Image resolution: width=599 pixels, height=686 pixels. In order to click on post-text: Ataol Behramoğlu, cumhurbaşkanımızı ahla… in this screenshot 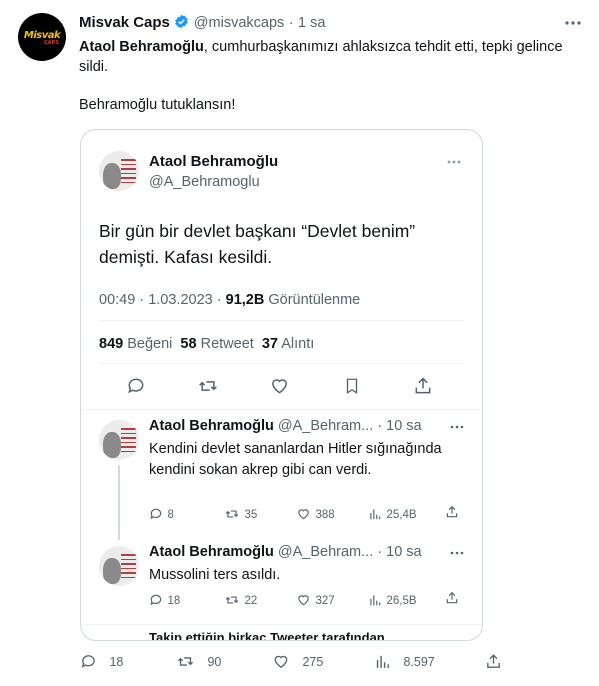, I will do `click(331, 57)`.